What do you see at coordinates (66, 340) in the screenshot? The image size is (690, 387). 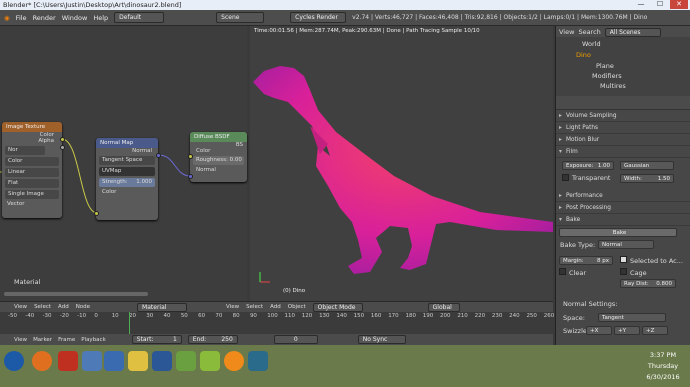 I see `timeline-menu-frame: Frame` at bounding box center [66, 340].